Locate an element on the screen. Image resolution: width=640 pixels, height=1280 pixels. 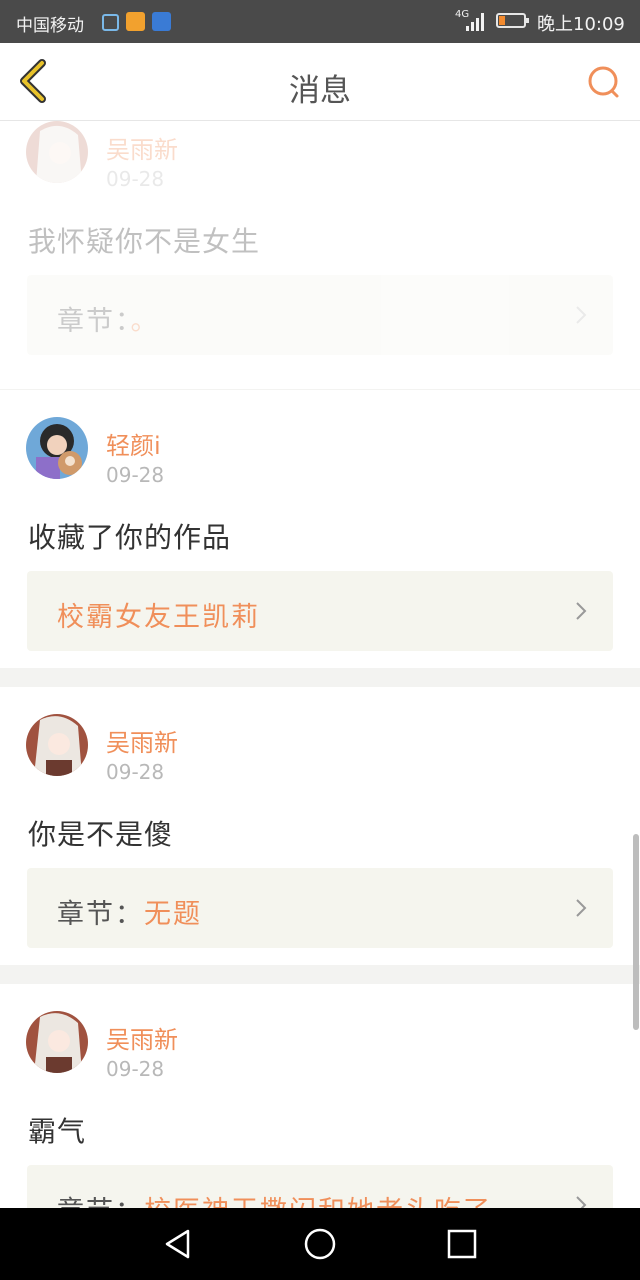
battery-icon is located at coordinates (512, 20).